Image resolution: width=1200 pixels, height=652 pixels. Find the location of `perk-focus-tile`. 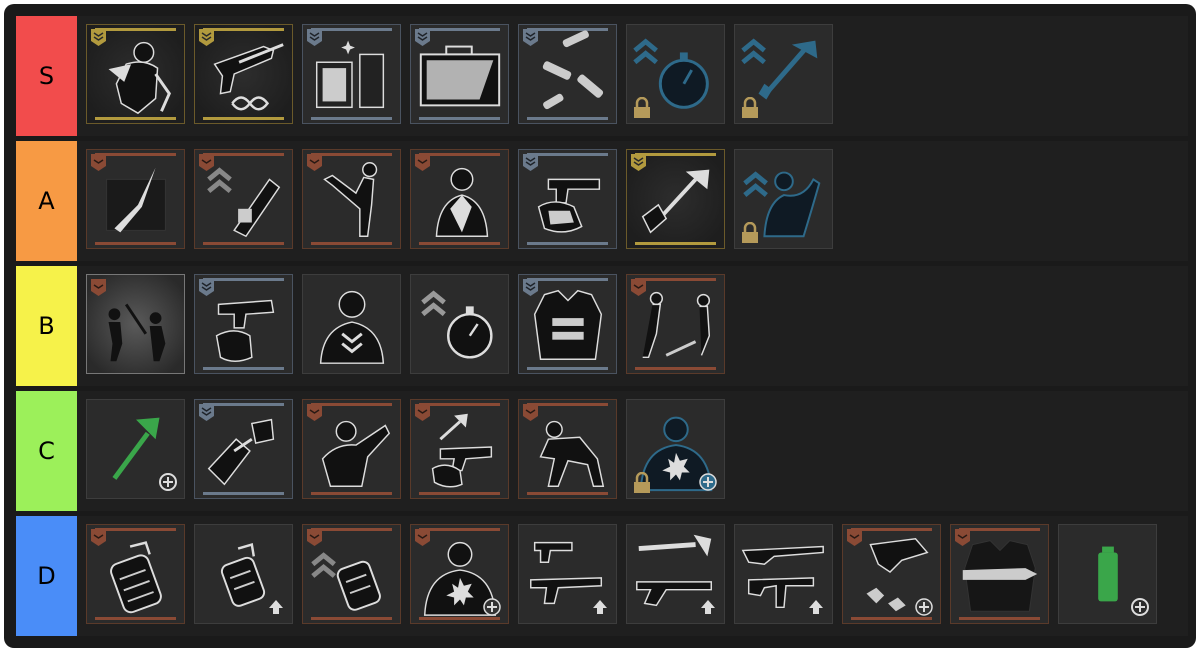

perk-focus-tile is located at coordinates (459, 199).